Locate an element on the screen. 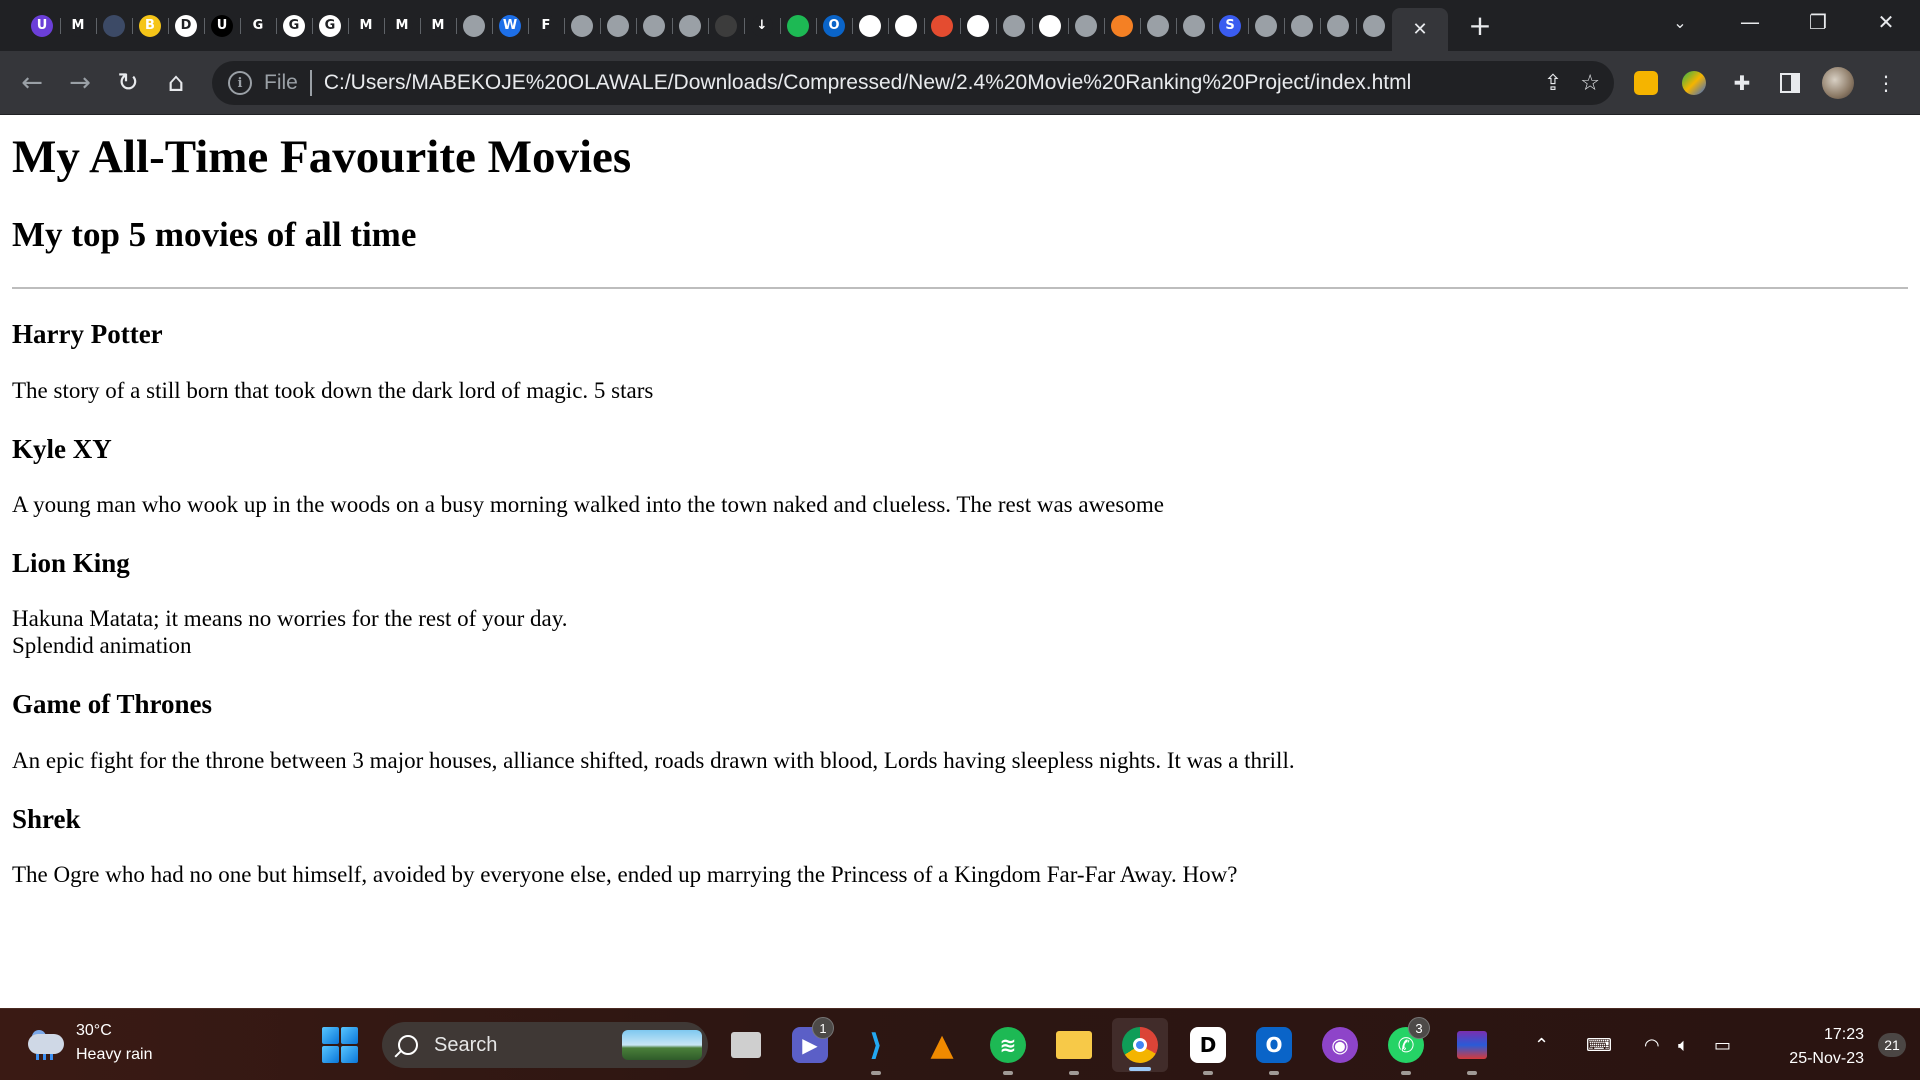 The width and height of the screenshot is (1920, 1080). tab-favicon-u-dark-icon: U is located at coordinates (222, 25).